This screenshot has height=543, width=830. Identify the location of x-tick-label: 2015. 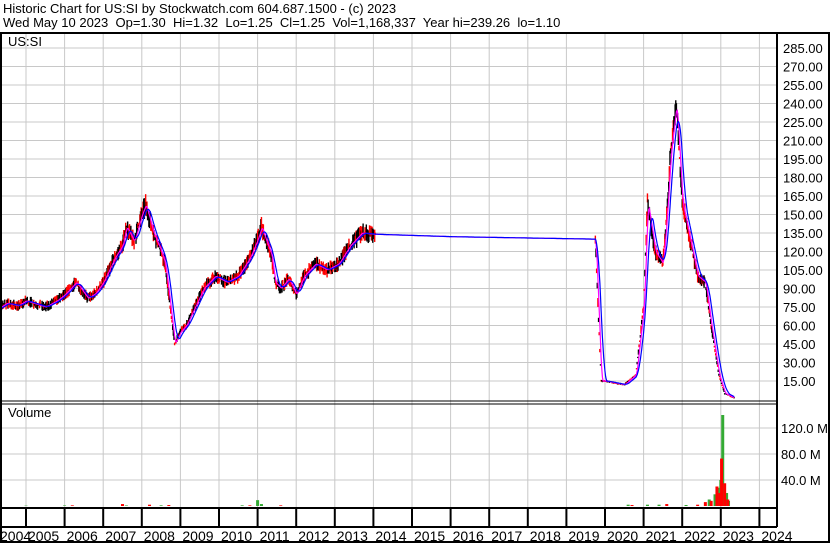
(429, 535).